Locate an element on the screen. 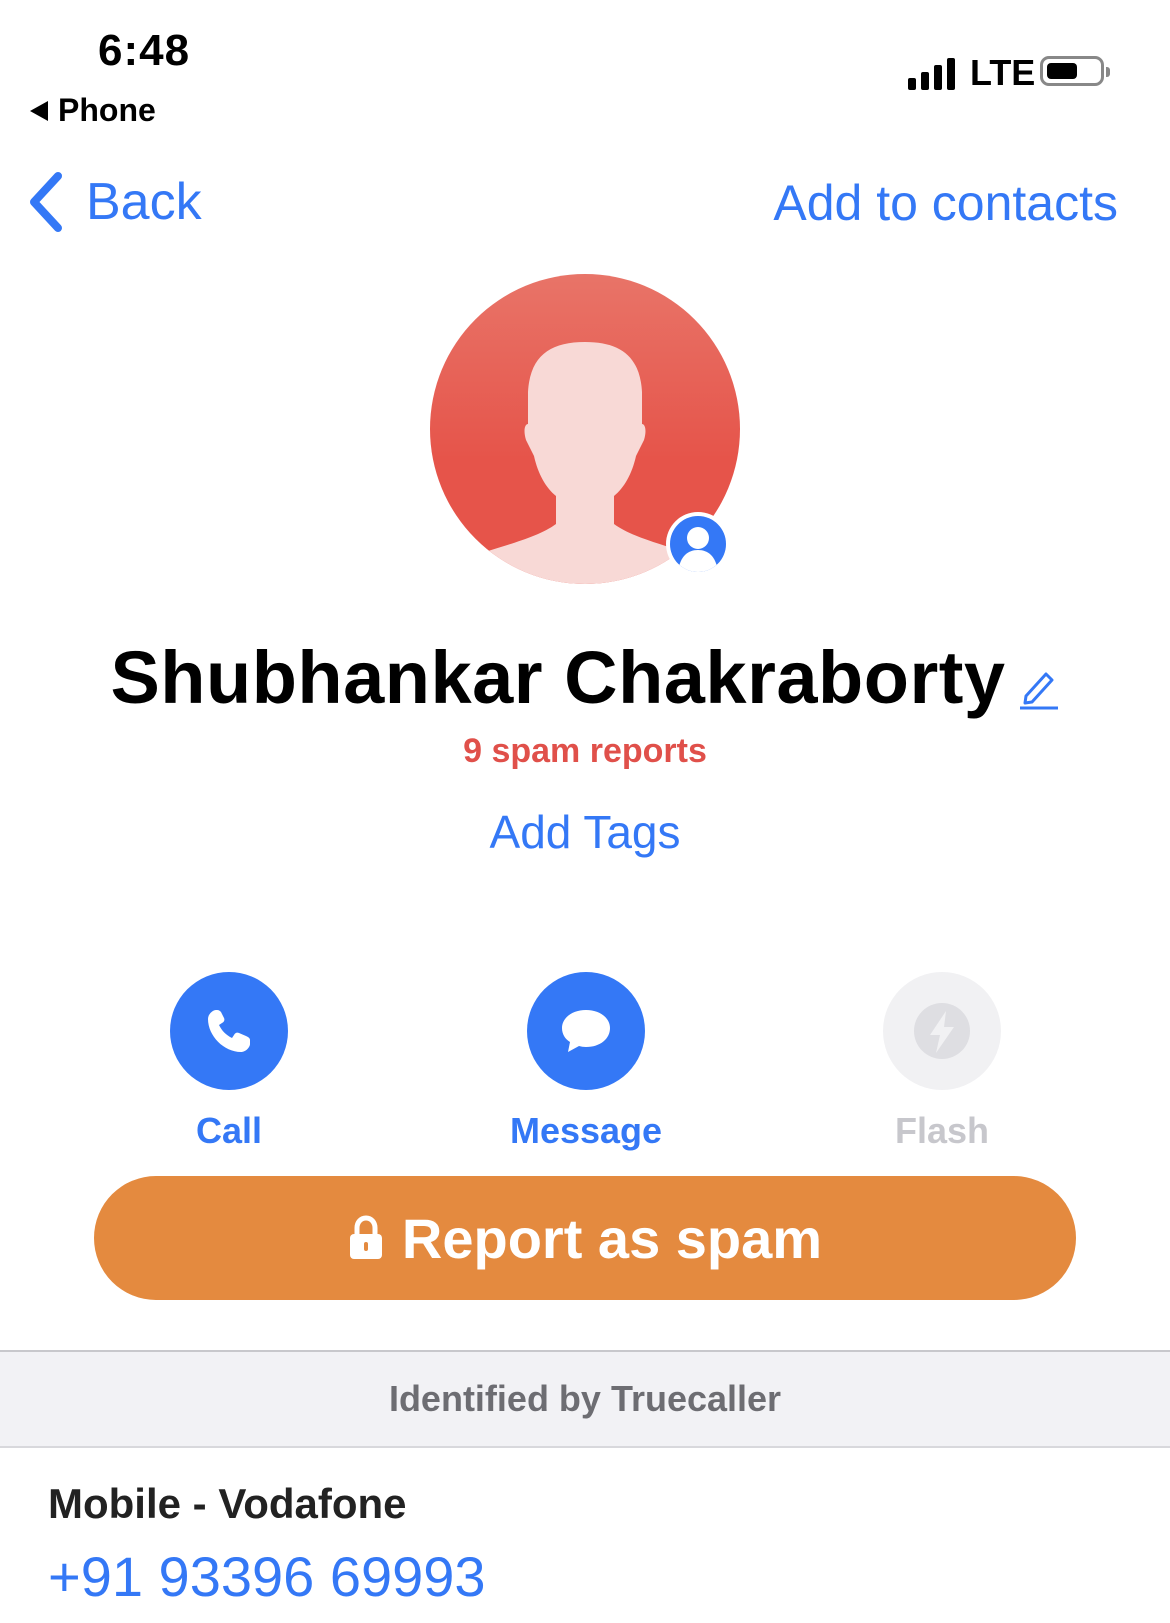 This screenshot has width=1170, height=1623. flash-label: Flash is located at coordinates (942, 1130).